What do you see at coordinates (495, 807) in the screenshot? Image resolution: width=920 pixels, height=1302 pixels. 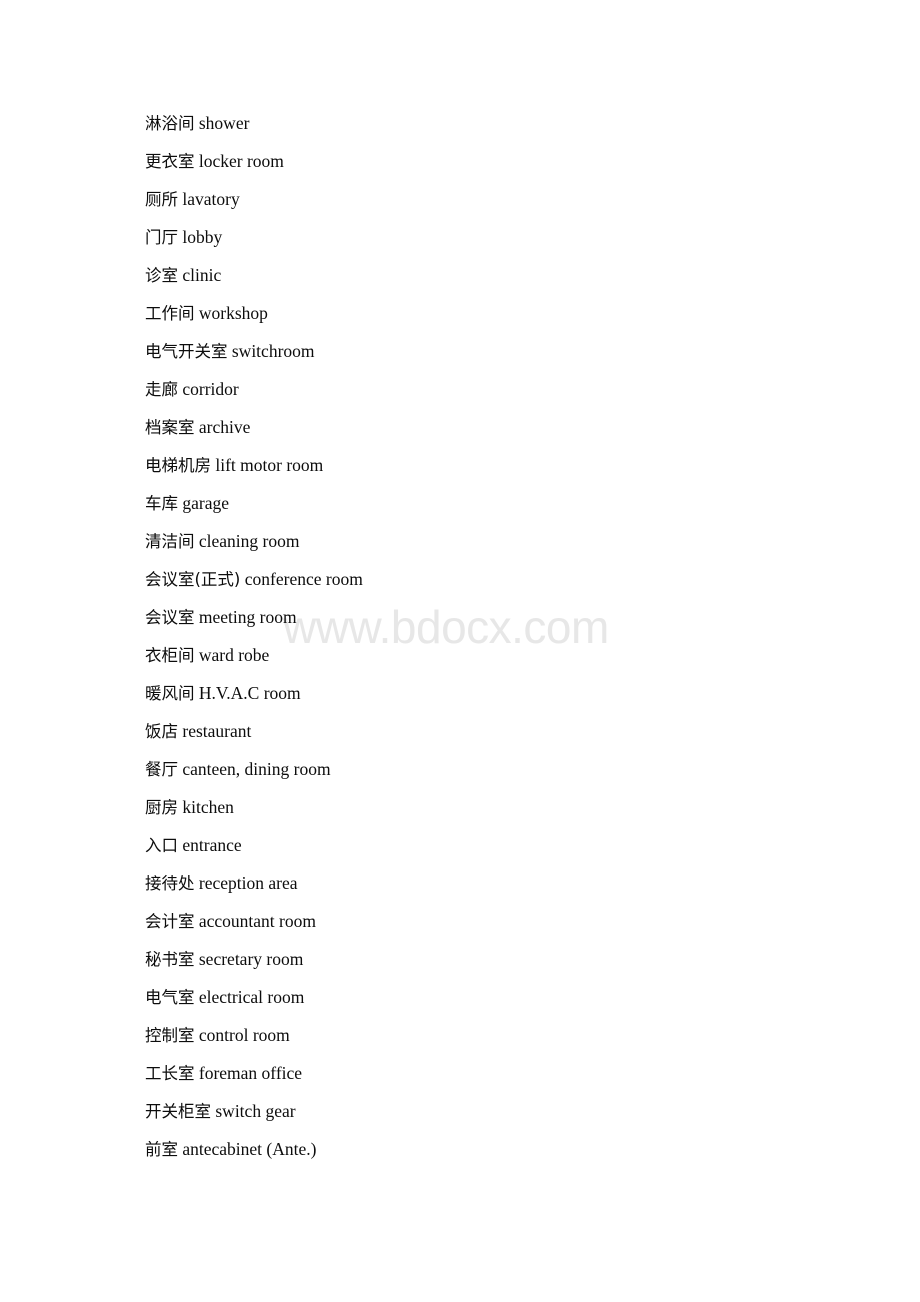 I see `glossary-entry: 厨房 kitchen` at bounding box center [495, 807].